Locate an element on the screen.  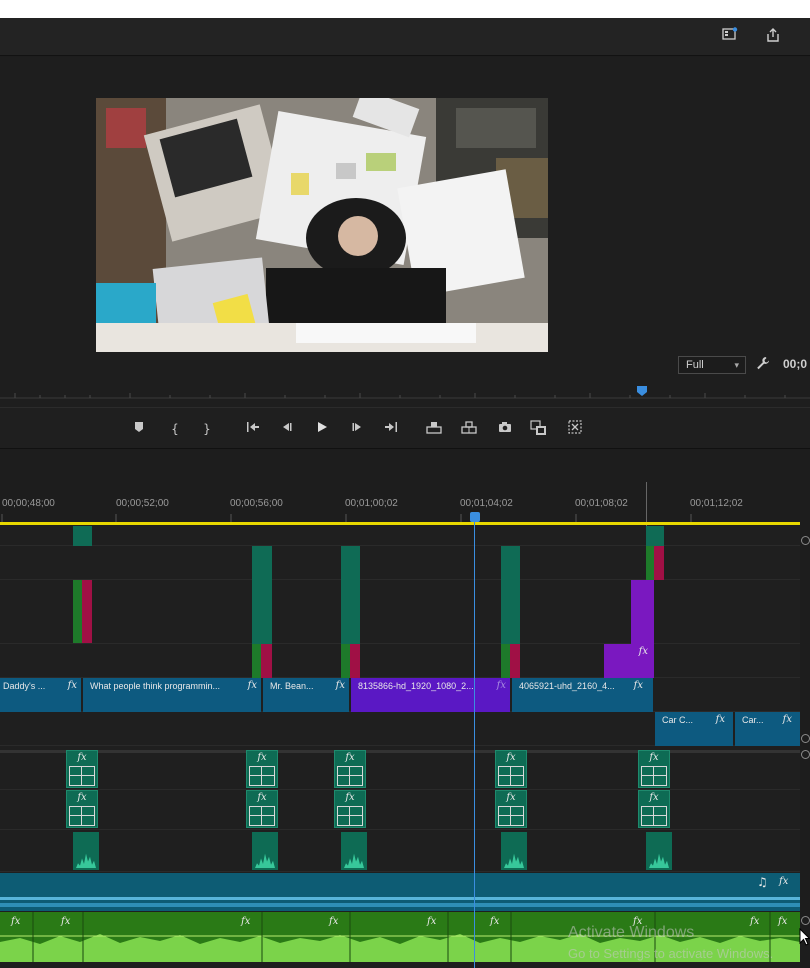
activate-windows-watermark: Activate Windows is located at coordinates (631, 932).